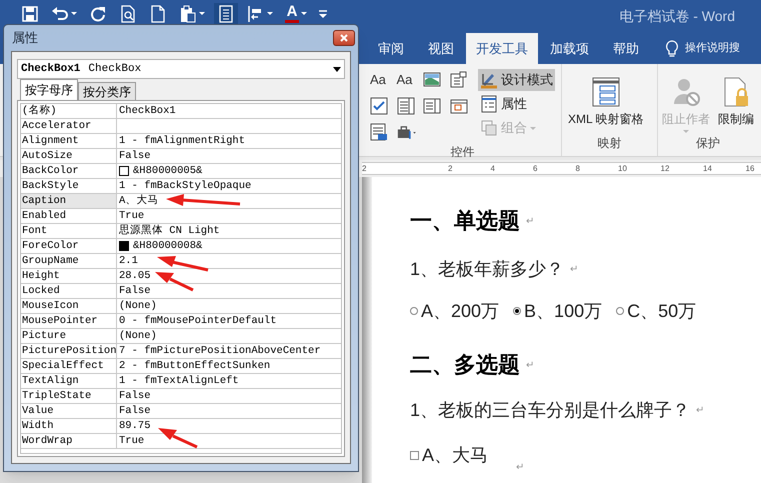  Describe the element at coordinates (569, 48) in the screenshot. I see `ribbon-tab: 加载项` at that location.